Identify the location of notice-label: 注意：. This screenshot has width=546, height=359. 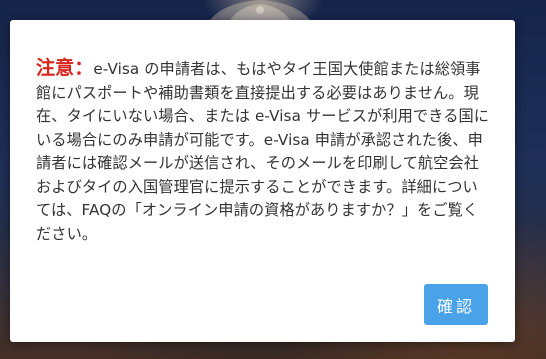
(65, 68).